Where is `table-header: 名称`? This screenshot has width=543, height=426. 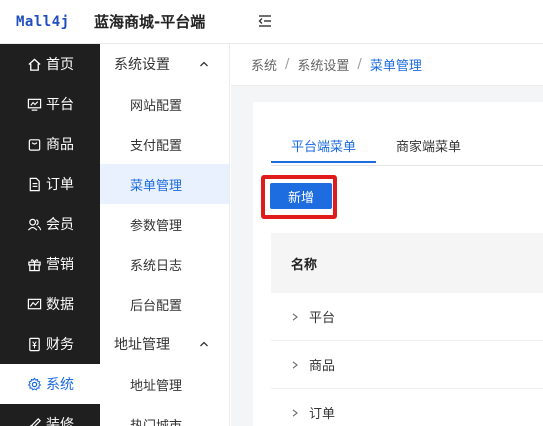 table-header: 名称 is located at coordinates (407, 263).